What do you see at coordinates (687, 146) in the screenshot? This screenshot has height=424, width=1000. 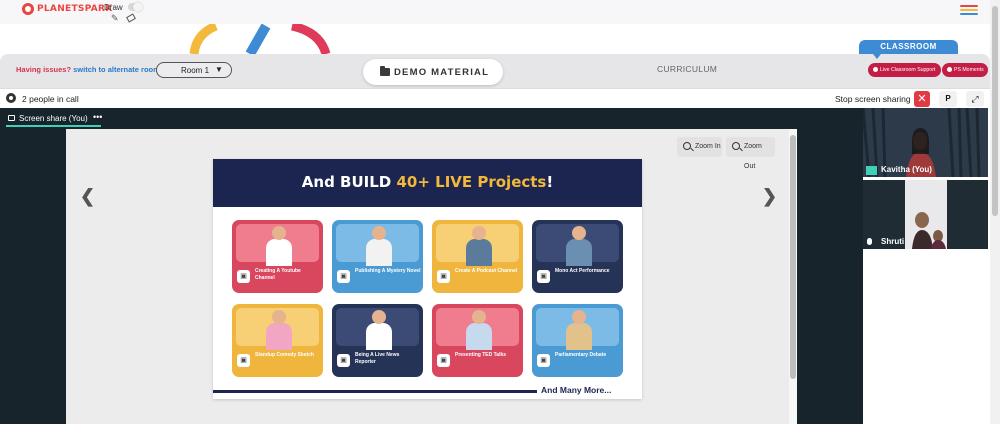 I see `zoom-in-icon` at bounding box center [687, 146].